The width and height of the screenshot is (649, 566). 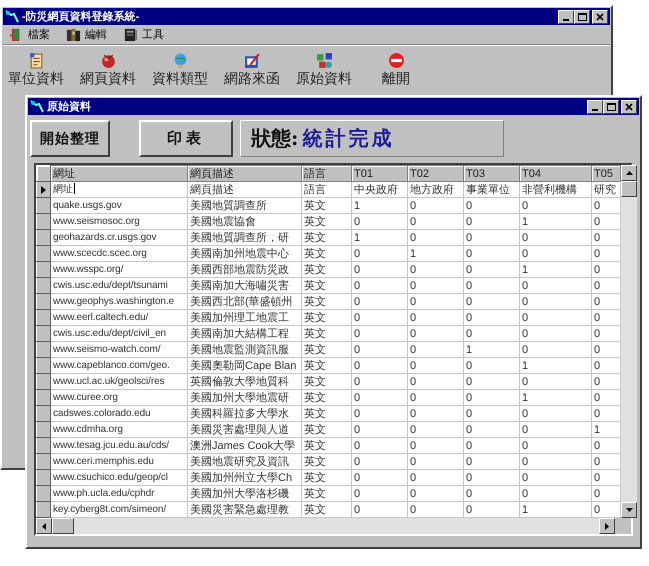 I want to click on column-header: T04, so click(x=556, y=174).